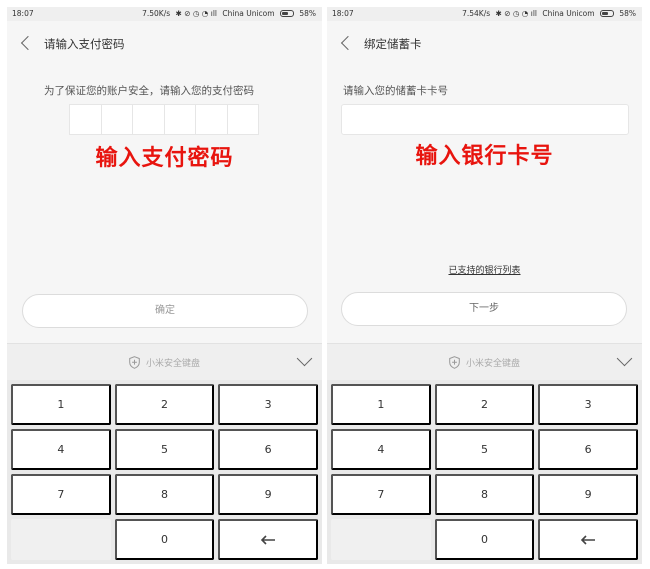 The height and width of the screenshot is (569, 650). I want to click on status-indicators: 7.50K/s ✱ ⊘ ◷ ◔ ıll China Unicom 58%, so click(227, 13).